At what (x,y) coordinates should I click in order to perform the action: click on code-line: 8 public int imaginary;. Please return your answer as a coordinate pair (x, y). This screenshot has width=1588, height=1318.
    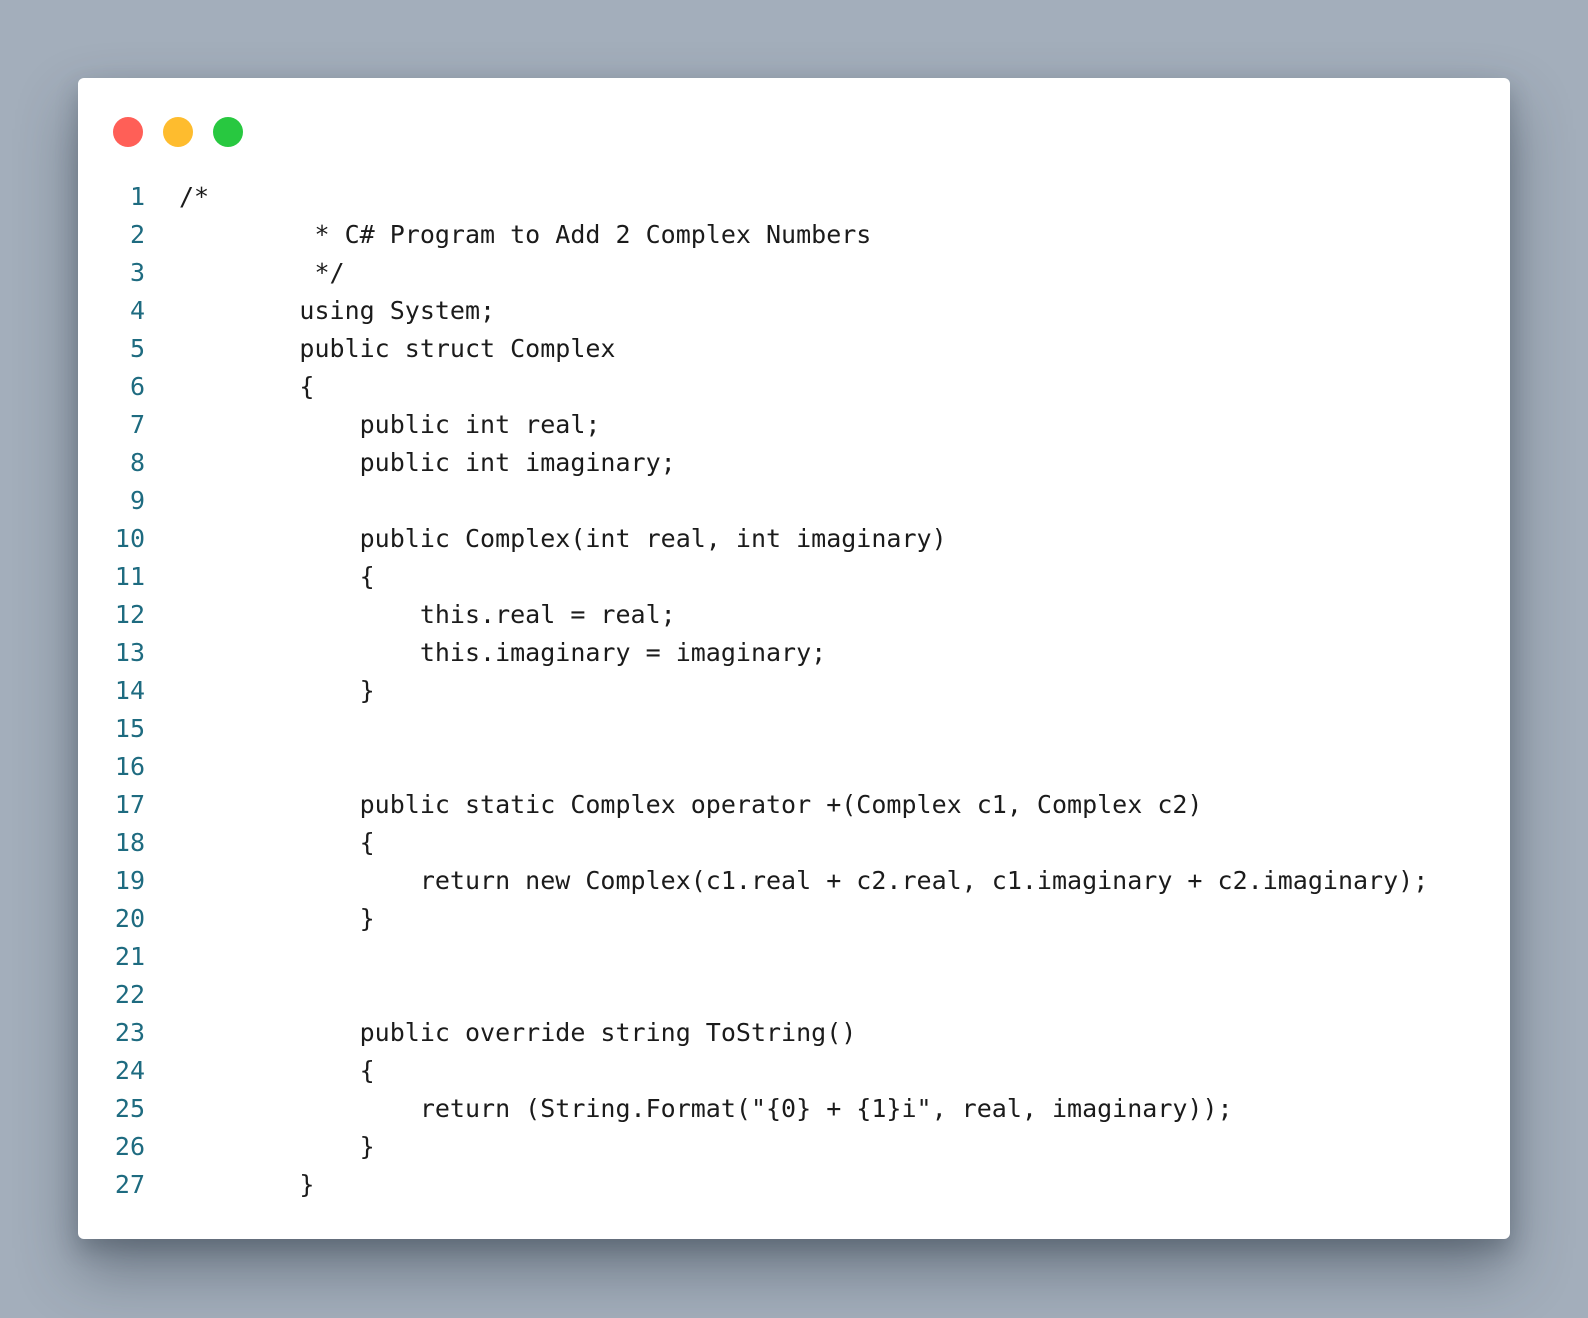
    Looking at the image, I should click on (794, 463).